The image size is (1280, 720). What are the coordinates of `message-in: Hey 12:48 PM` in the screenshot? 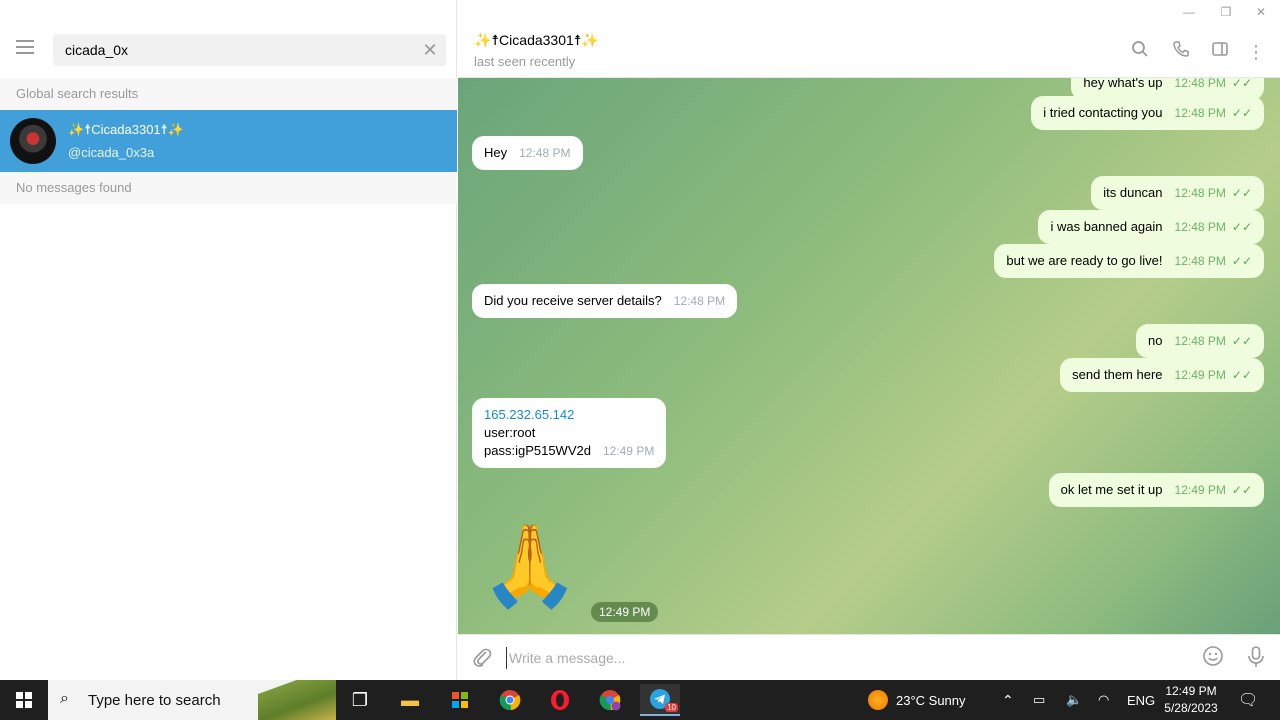 It's located at (527, 153).